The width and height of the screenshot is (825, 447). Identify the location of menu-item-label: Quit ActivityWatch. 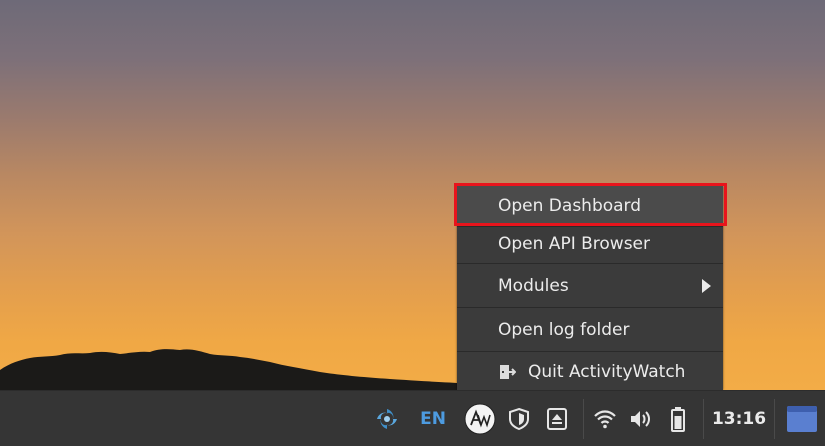
(607, 372).